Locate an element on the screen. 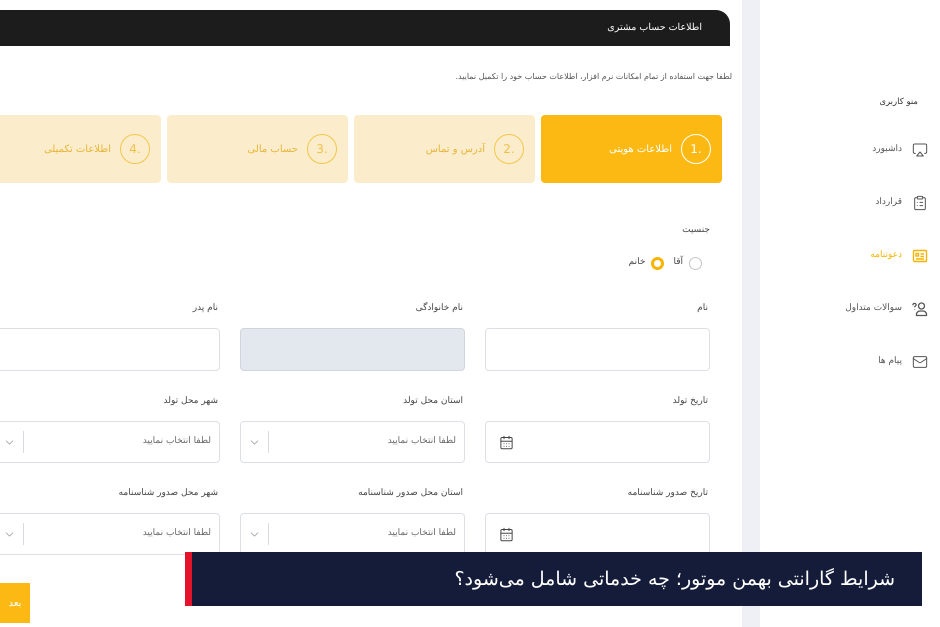 The width and height of the screenshot is (940, 627). radio-label: آقا is located at coordinates (678, 263).